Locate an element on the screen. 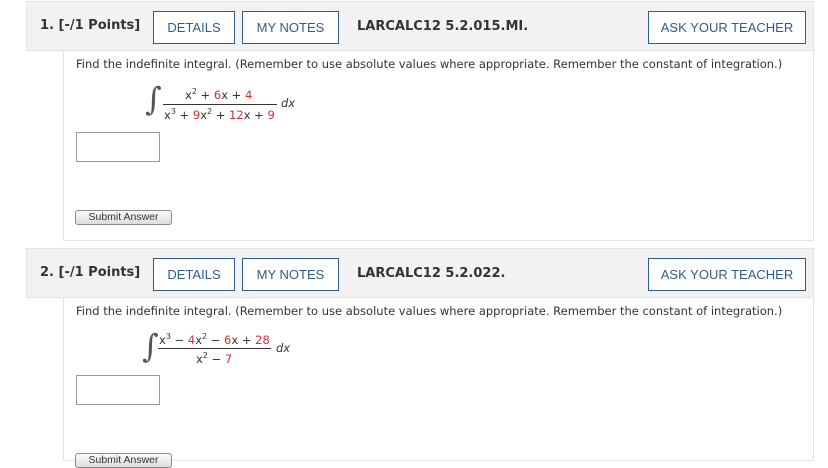 The width and height of the screenshot is (828, 468). numerator: x3 − 4x2 − 6x + 28 is located at coordinates (214, 340).